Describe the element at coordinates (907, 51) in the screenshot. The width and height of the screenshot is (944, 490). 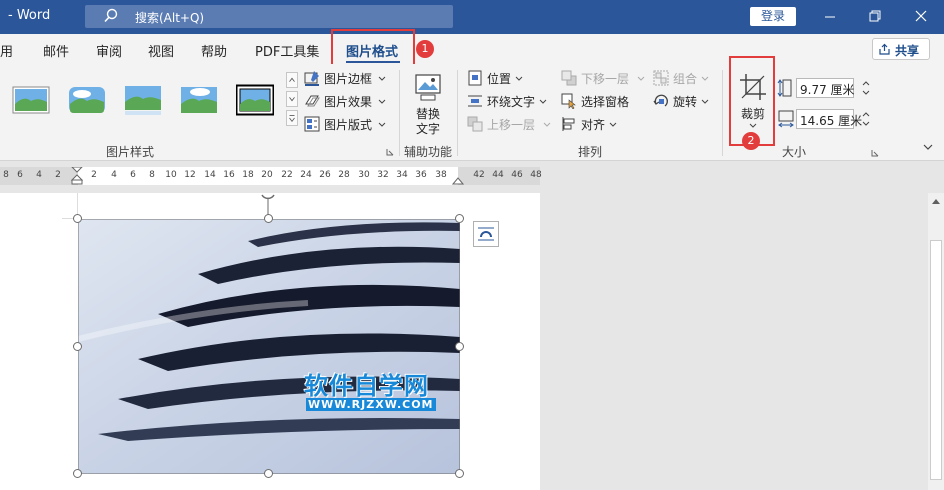
I see `share-label: 共享` at that location.